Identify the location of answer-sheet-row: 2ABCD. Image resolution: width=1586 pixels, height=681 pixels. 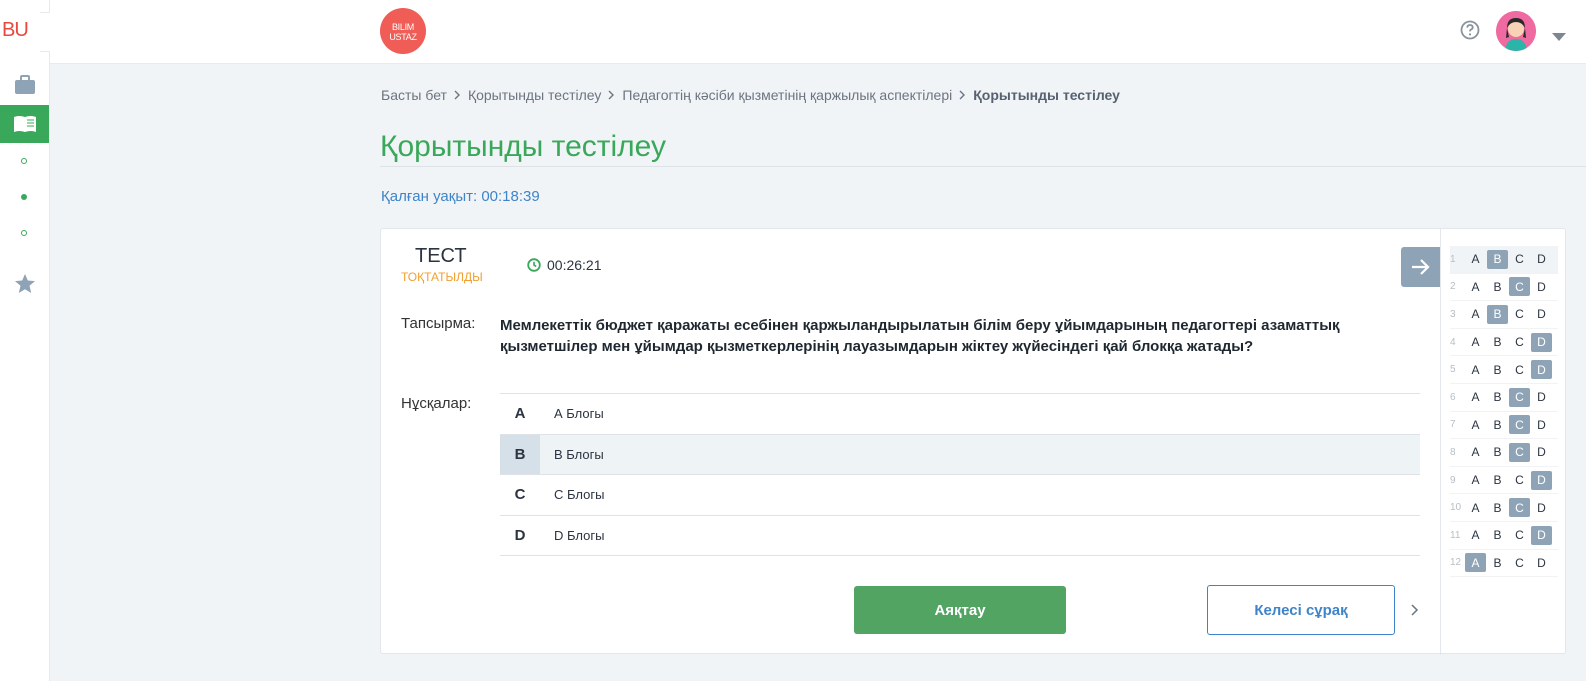
(1504, 288).